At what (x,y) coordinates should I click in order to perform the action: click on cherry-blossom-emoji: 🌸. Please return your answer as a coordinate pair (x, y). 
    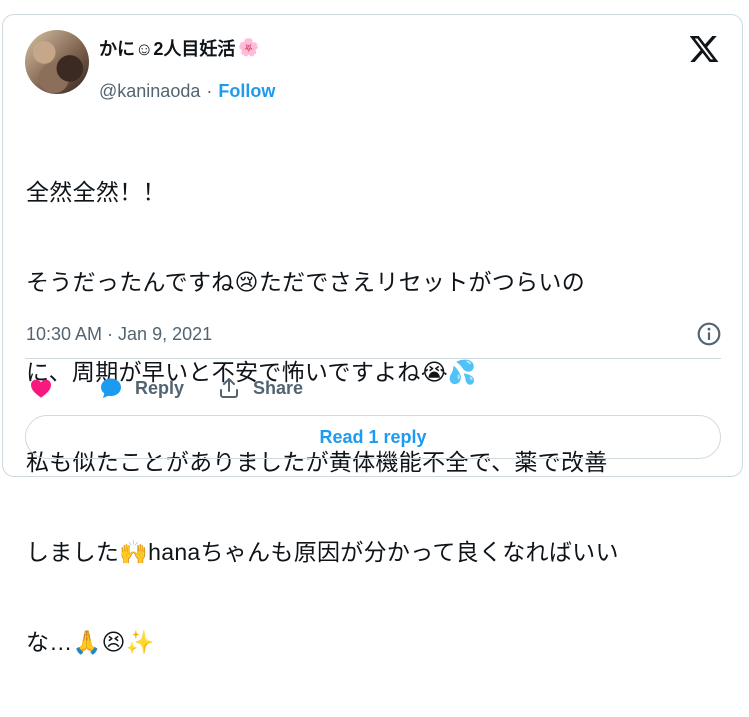
    Looking at the image, I should click on (249, 47).